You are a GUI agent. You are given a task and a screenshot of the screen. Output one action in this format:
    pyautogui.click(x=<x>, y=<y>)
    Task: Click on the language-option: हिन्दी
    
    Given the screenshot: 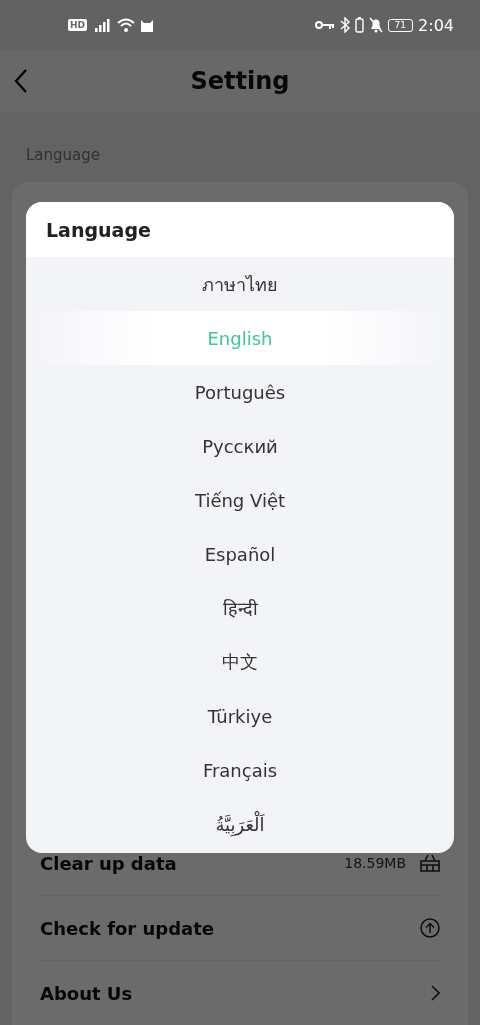 What is the action you would take?
    pyautogui.click(x=240, y=608)
    